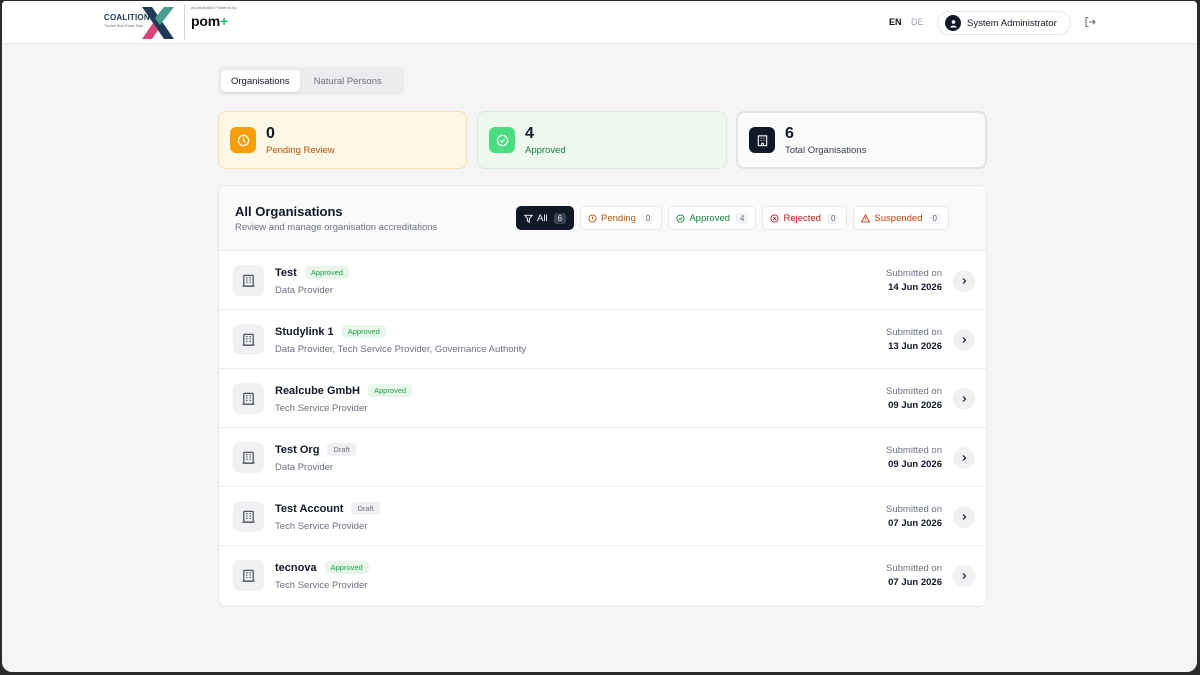  I want to click on logout-icon, so click(1090, 22).